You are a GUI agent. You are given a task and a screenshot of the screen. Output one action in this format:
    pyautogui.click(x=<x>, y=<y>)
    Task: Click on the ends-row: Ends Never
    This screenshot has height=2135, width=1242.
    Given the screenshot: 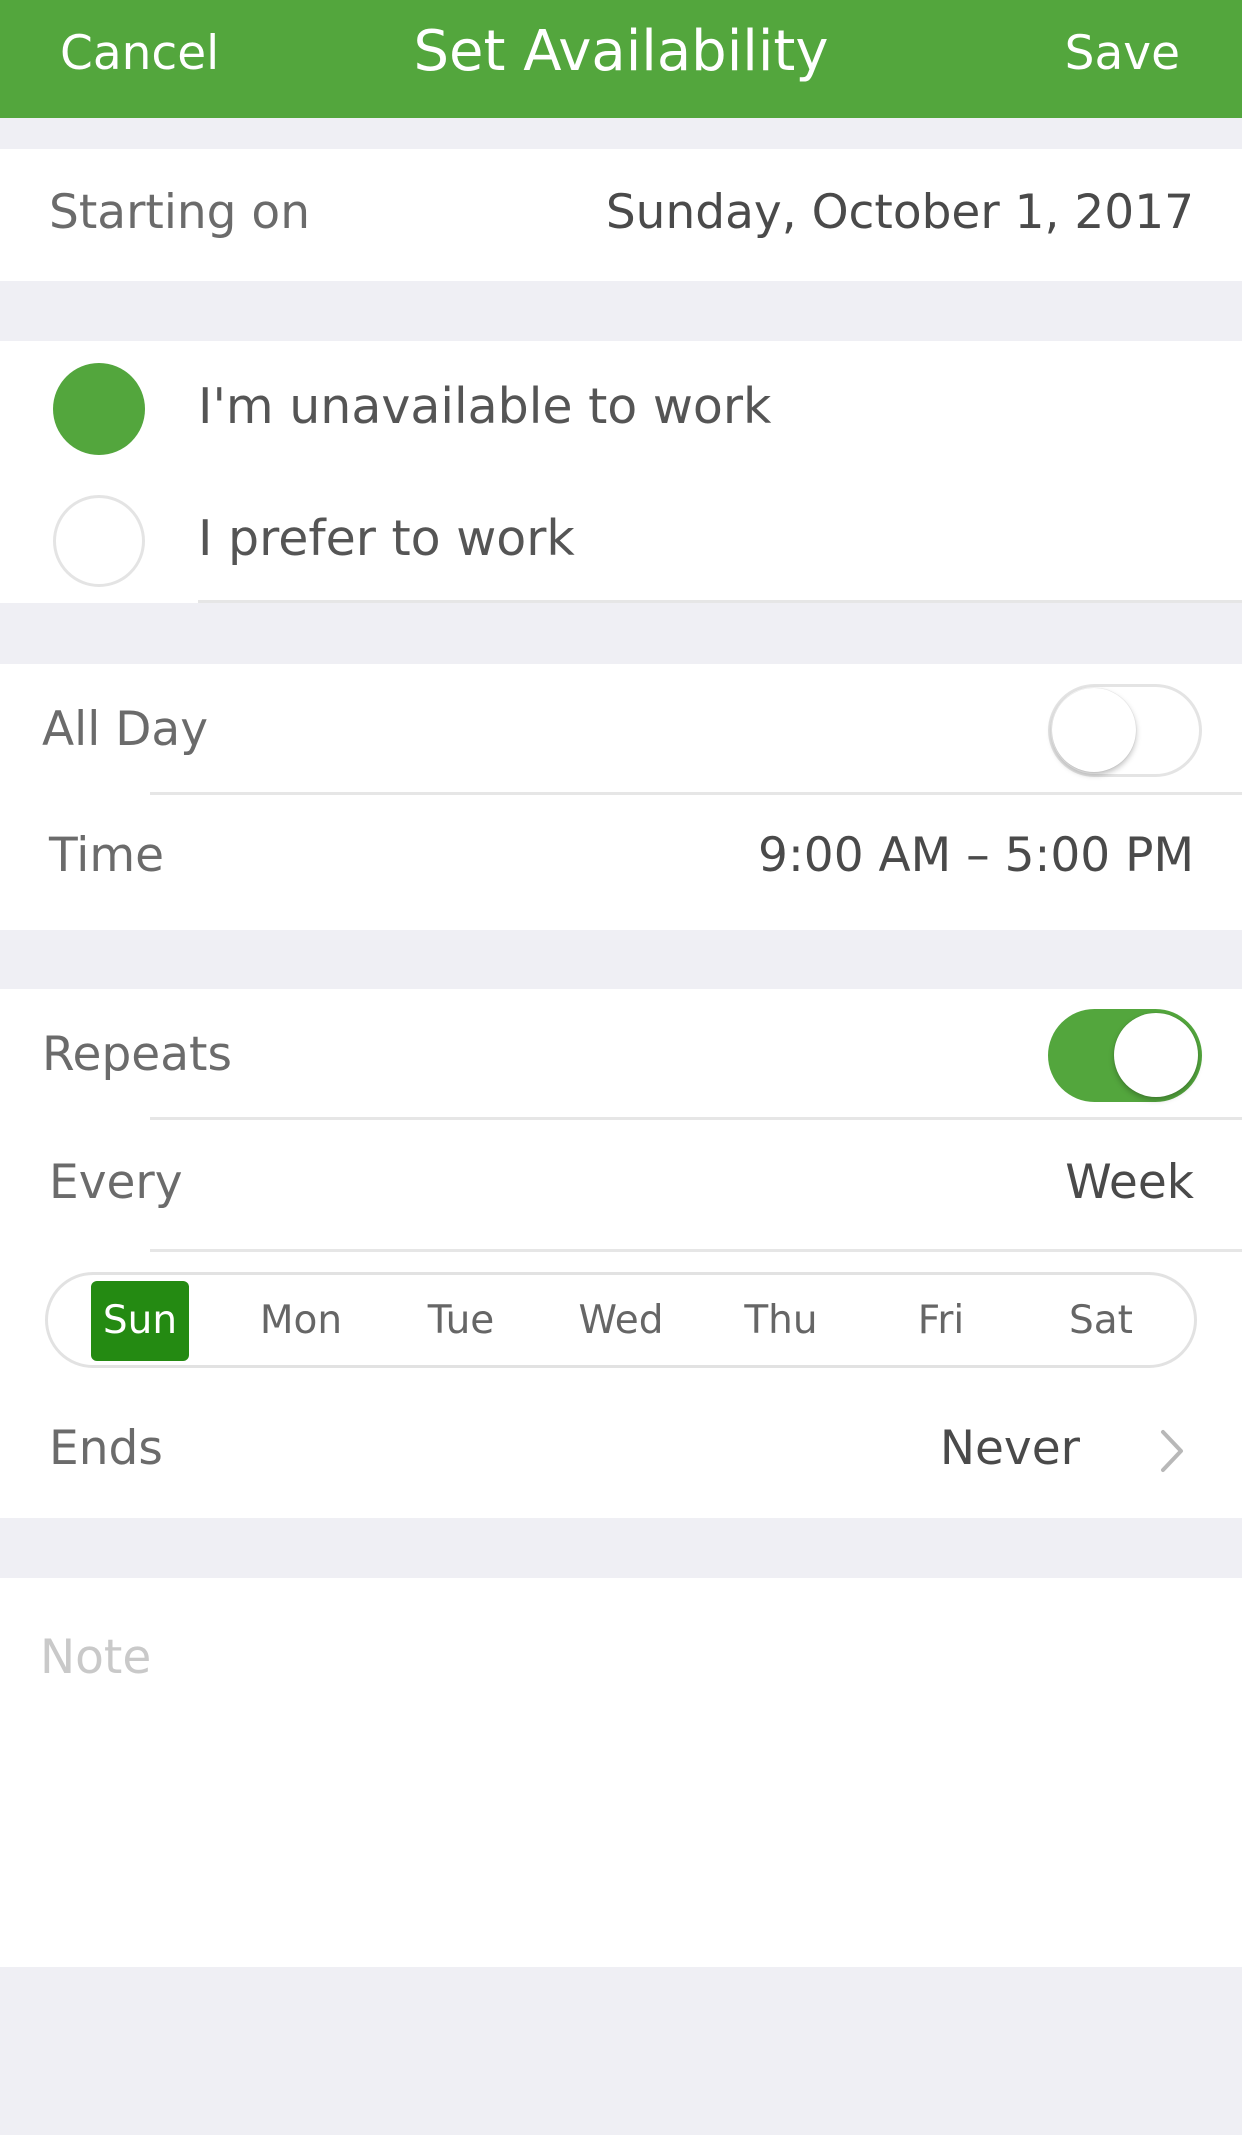 What is the action you would take?
    pyautogui.click(x=621, y=1450)
    